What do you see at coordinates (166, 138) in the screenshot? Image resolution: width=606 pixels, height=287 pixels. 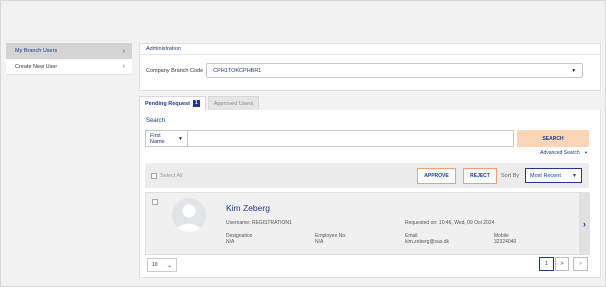 I see `search-field-select: First Name ▼` at bounding box center [166, 138].